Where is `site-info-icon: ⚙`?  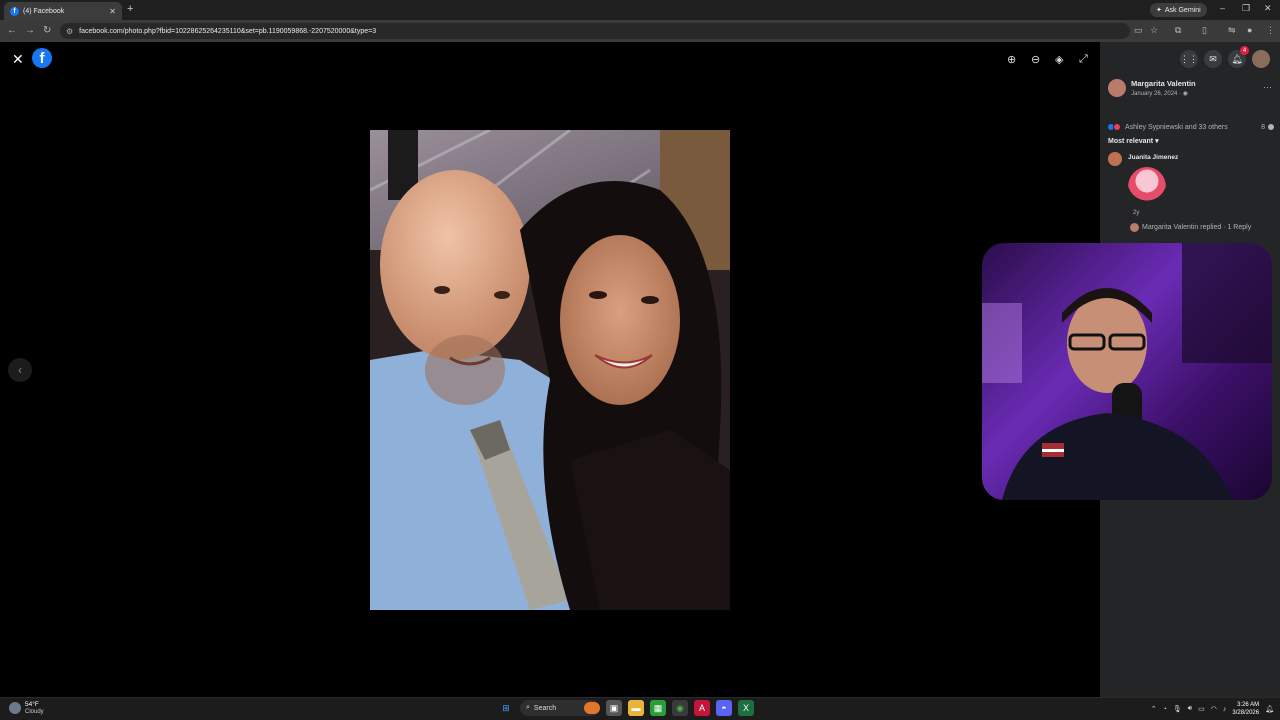 site-info-icon: ⚙ is located at coordinates (69, 31).